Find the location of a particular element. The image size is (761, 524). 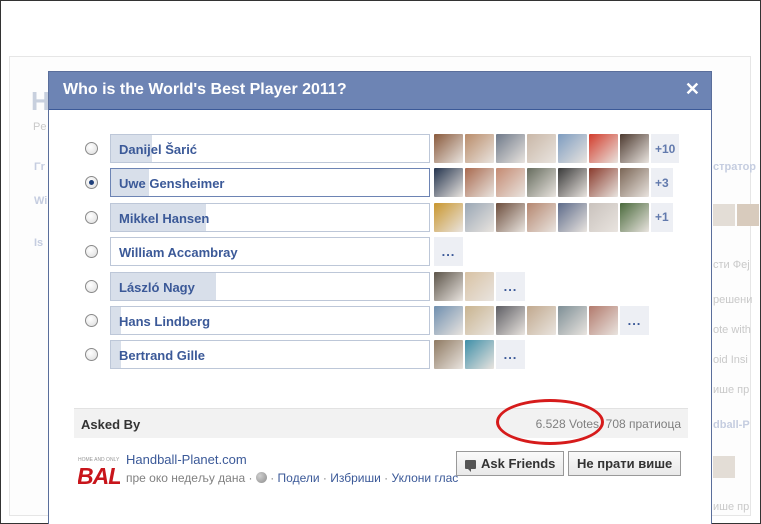

poll-option-row: Danijel Šarić +10 is located at coordinates (381, 151).